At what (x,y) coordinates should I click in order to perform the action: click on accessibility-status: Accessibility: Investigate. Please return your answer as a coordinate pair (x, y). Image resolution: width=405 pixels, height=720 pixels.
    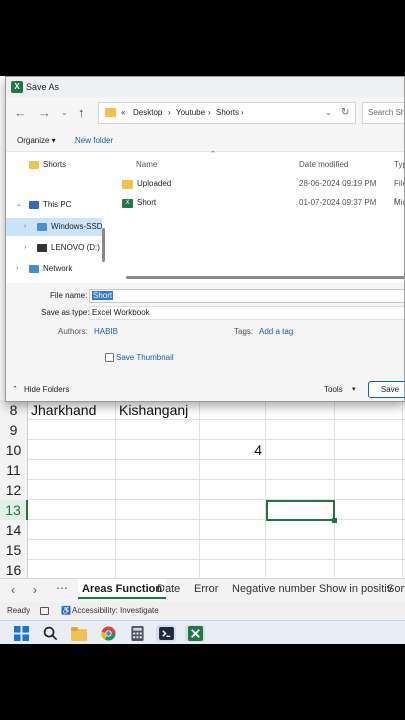
    Looking at the image, I should click on (115, 611).